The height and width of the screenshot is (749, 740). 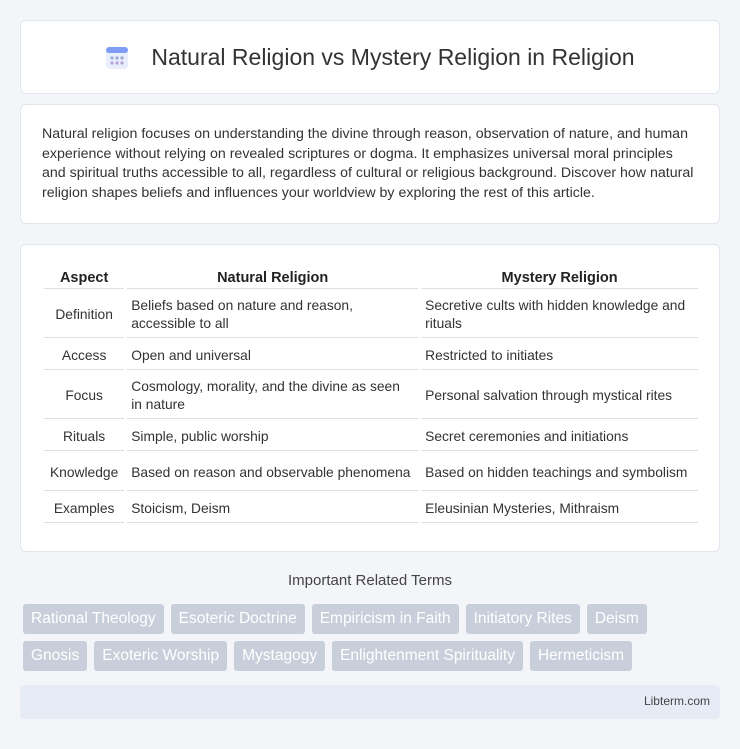 What do you see at coordinates (370, 580) in the screenshot?
I see `related-terms-title: Important Related Terms` at bounding box center [370, 580].